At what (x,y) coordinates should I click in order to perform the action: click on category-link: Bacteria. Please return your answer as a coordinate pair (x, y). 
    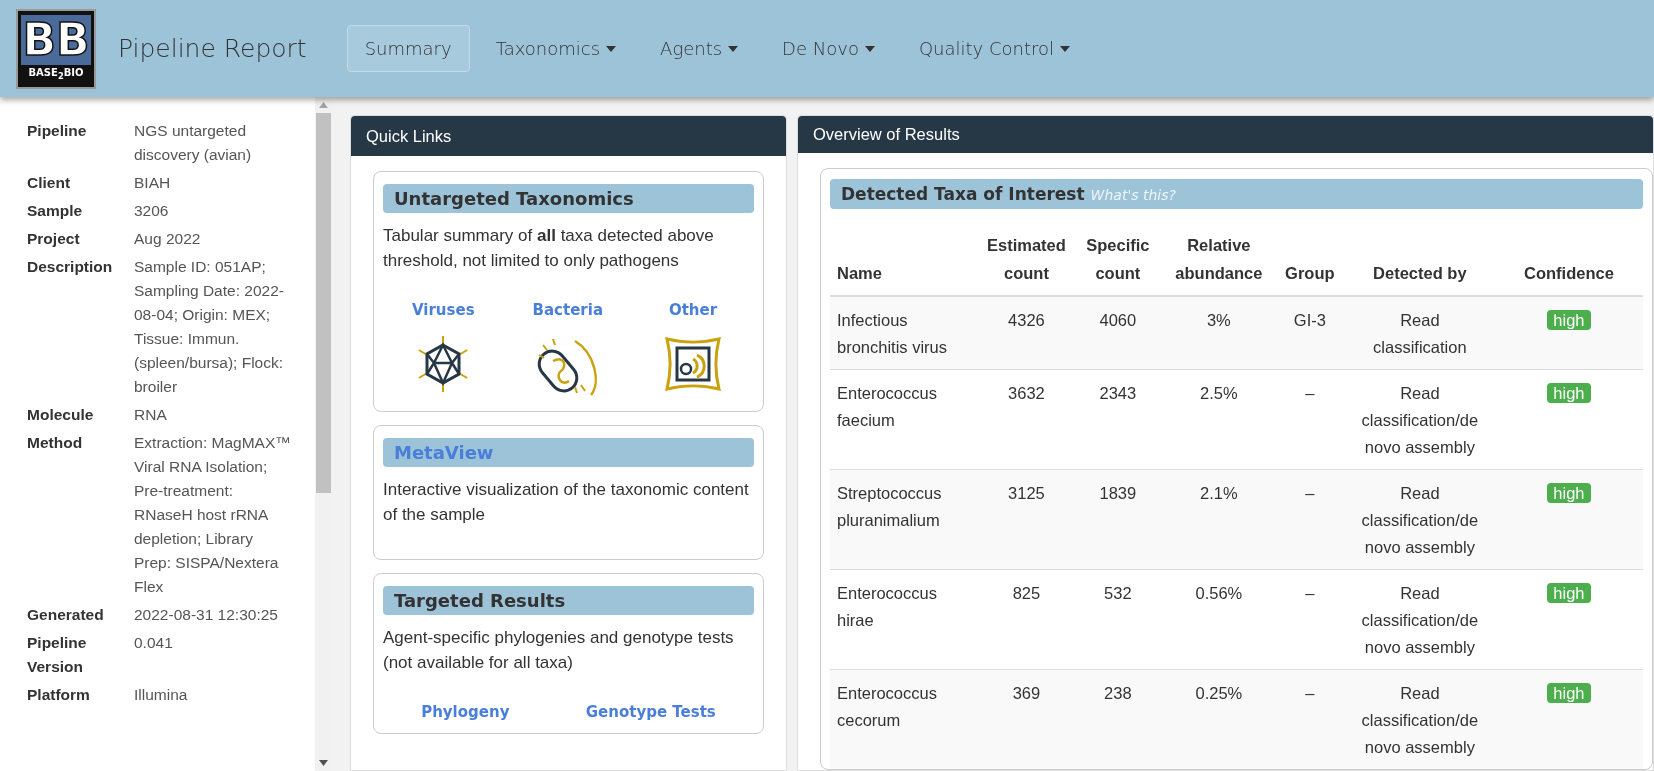
    Looking at the image, I should click on (567, 310).